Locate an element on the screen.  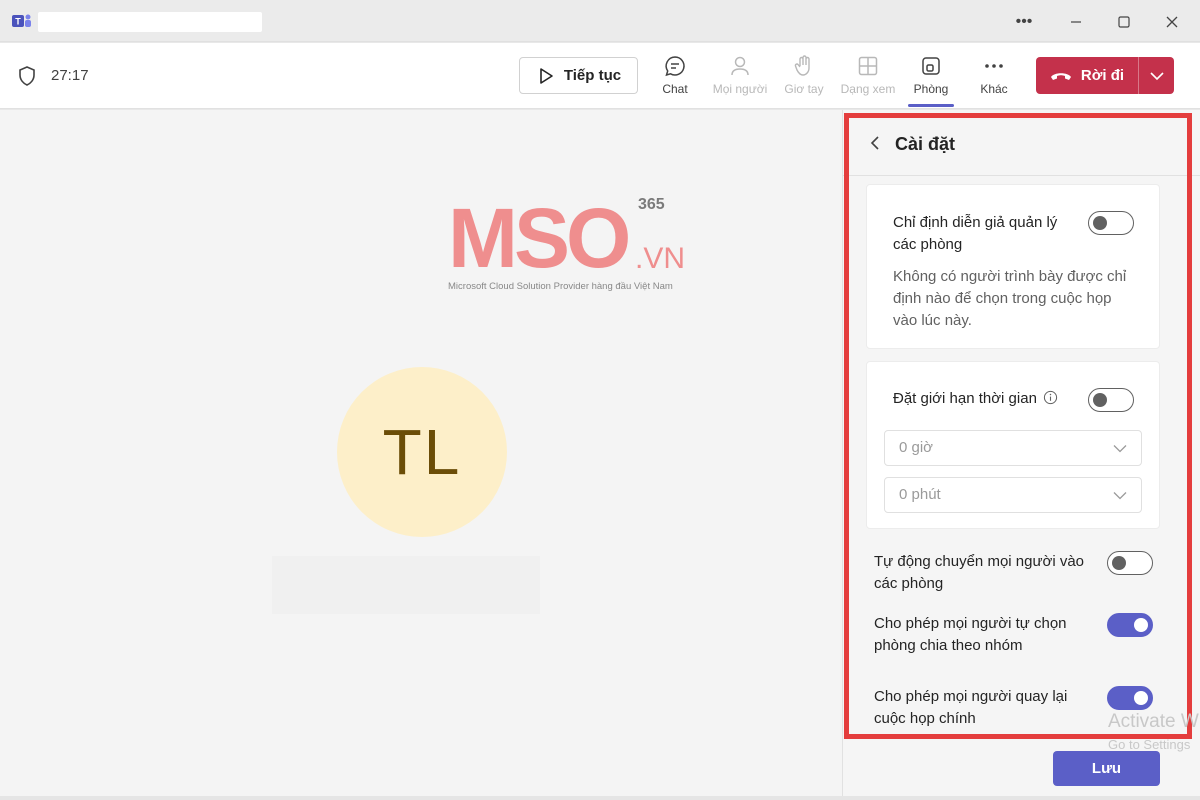
toolbar-chat: Chat is located at coordinates (675, 78).